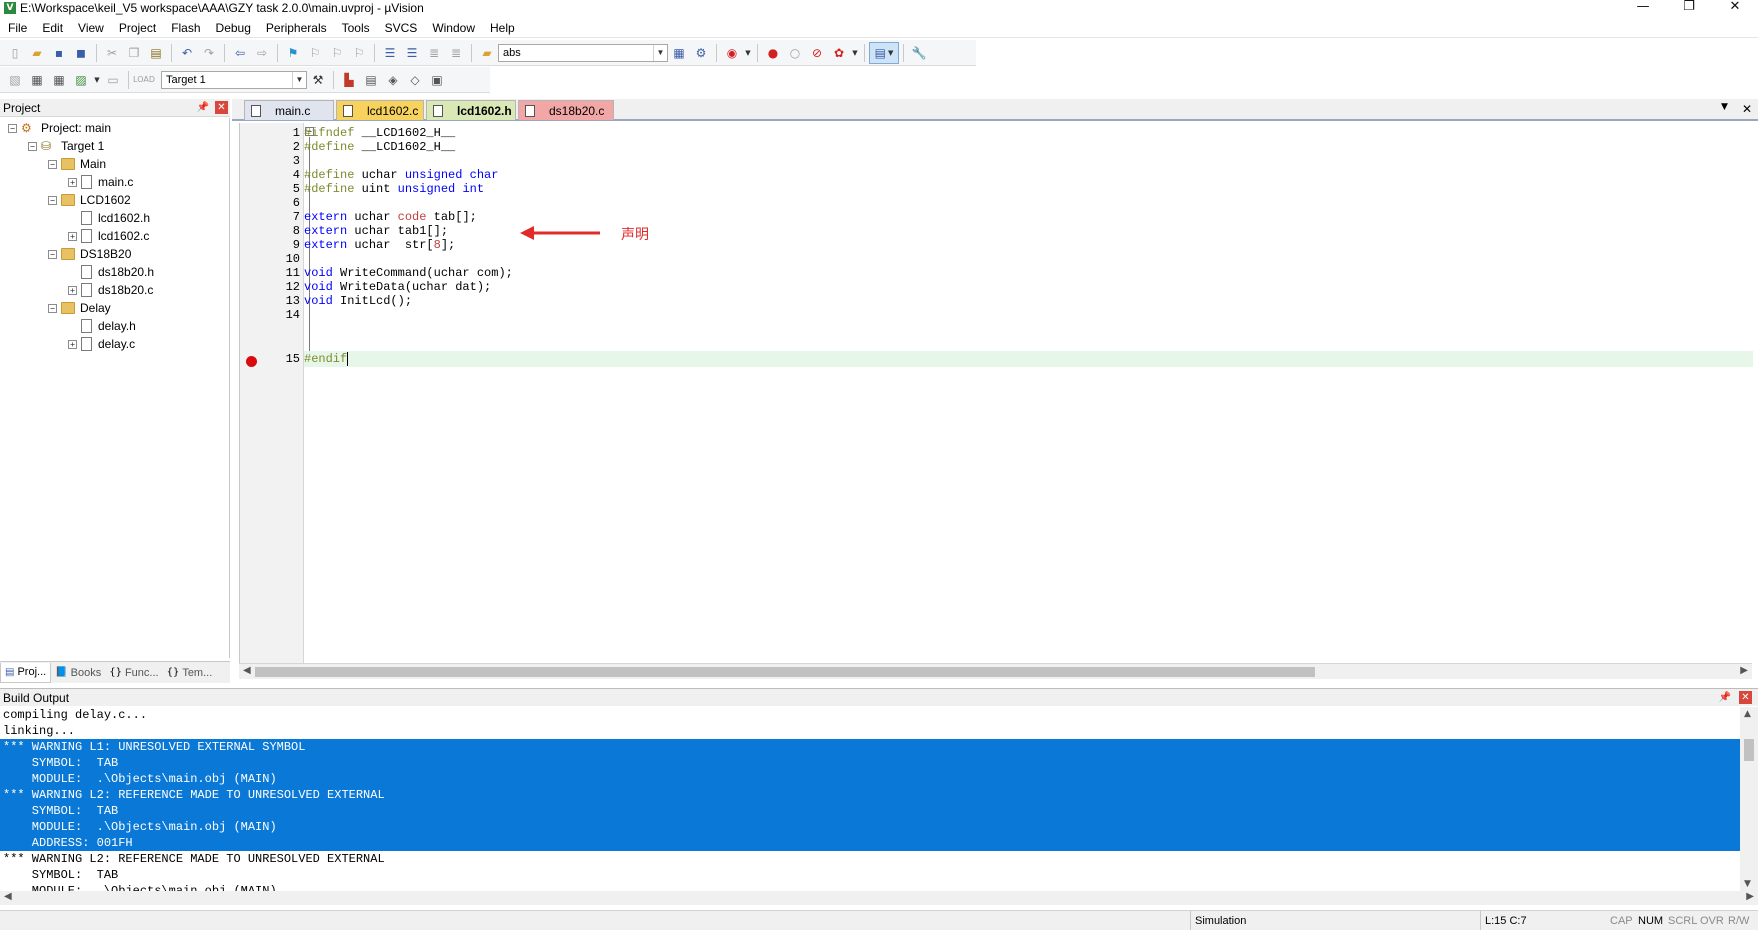  I want to click on restore-button: ❐, so click(1689, 8).